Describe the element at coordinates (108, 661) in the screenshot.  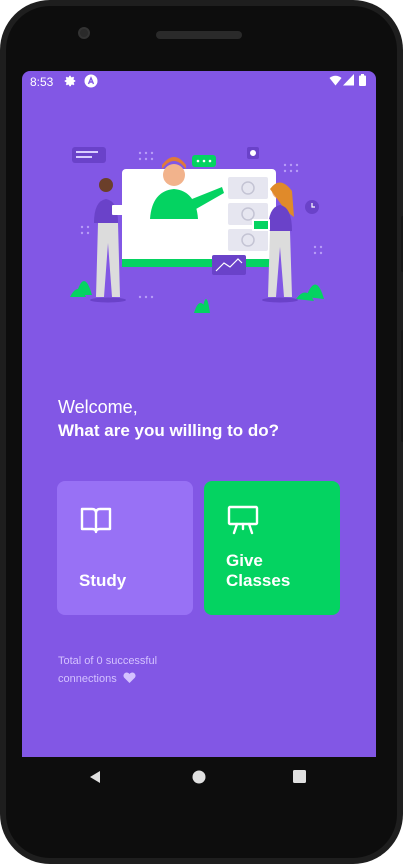
I see `connections-line1: Total of 0 successful` at that location.